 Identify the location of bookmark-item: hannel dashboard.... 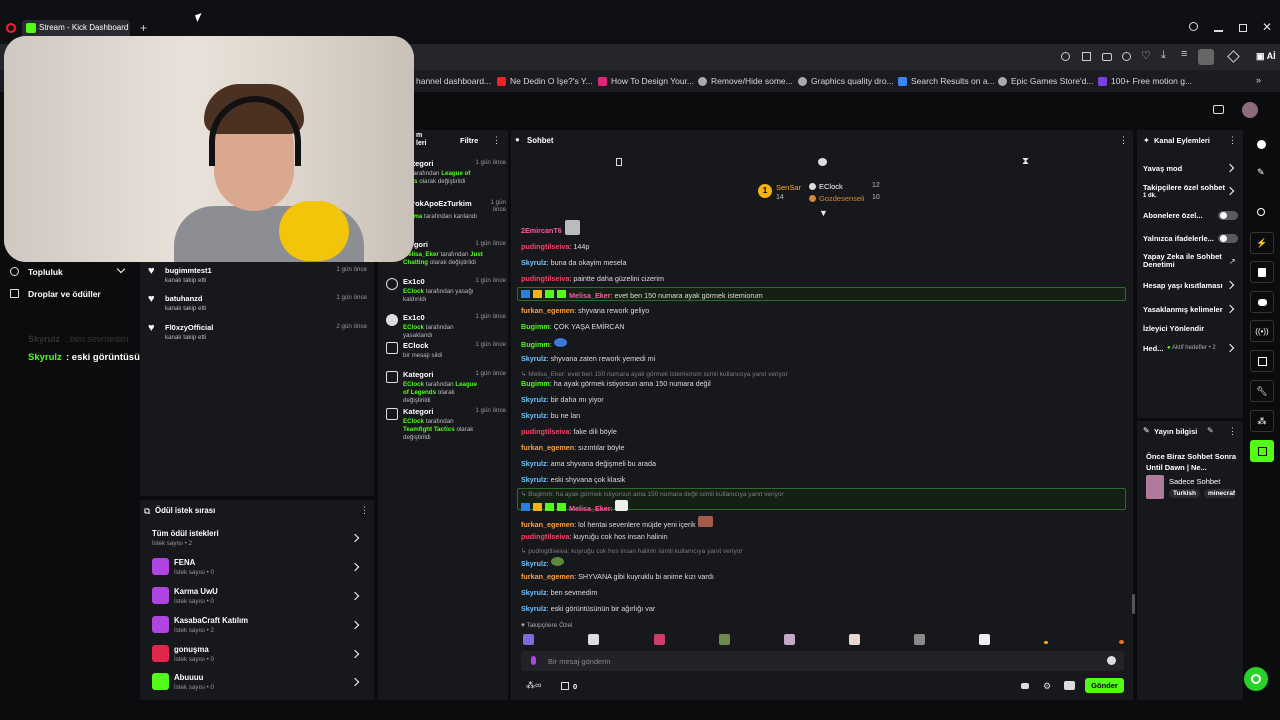
(453, 81).